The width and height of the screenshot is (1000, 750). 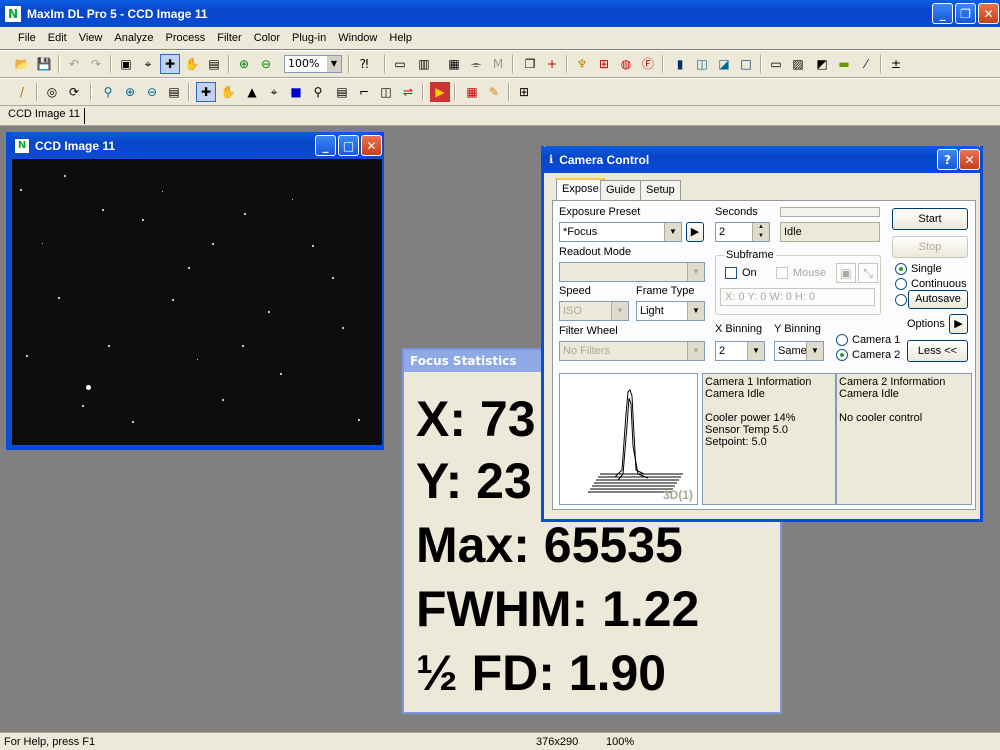 What do you see at coordinates (930, 219) in the screenshot?
I see `start-button: Start` at bounding box center [930, 219].